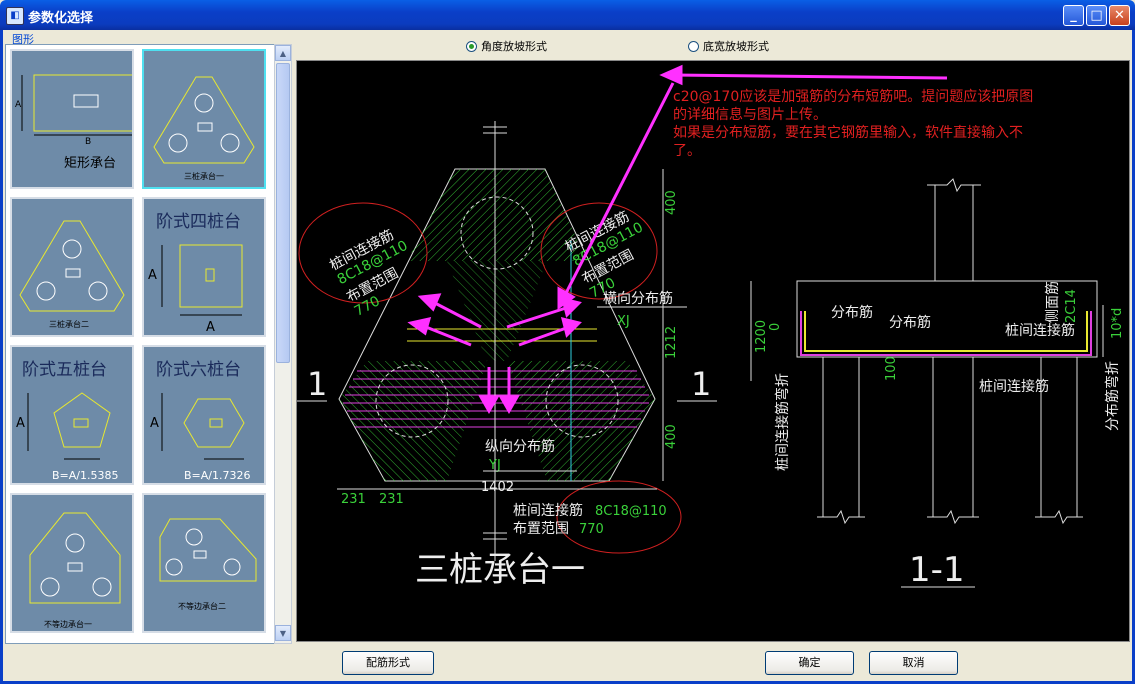 Image resolution: width=1135 pixels, height=684 pixels. What do you see at coordinates (701, 384) in the screenshot?
I see `section-mark-right: 1` at bounding box center [701, 384].